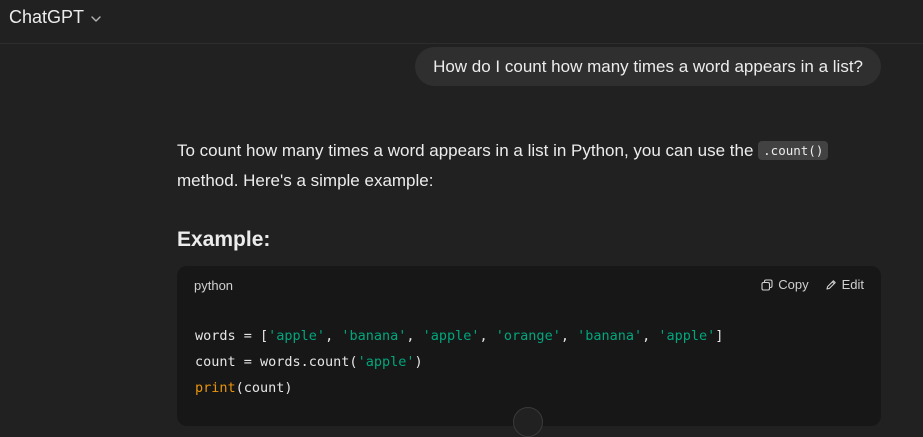 The width and height of the screenshot is (923, 437). What do you see at coordinates (793, 150) in the screenshot?
I see `inline-code: .count()` at bounding box center [793, 150].